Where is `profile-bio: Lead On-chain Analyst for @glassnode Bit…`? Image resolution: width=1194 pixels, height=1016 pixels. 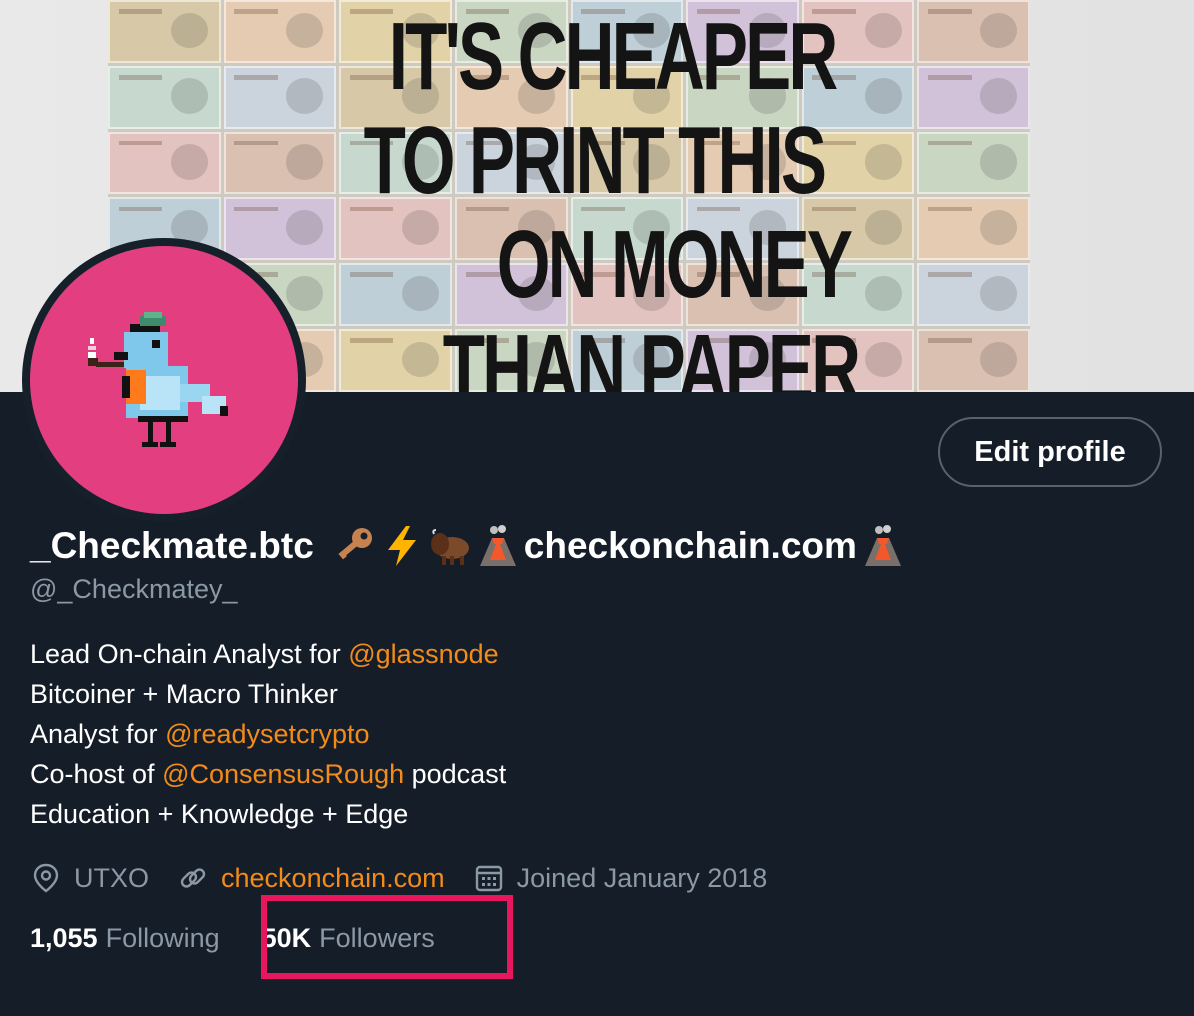
profile-bio: Lead On-chain Analyst for @glassnode Bit… is located at coordinates (268, 734).